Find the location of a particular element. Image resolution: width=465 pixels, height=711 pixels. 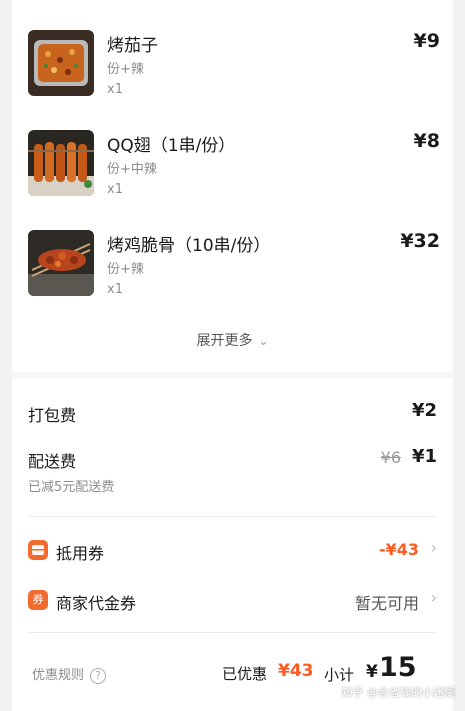

coupon-label: 抵用券 is located at coordinates (80, 553).